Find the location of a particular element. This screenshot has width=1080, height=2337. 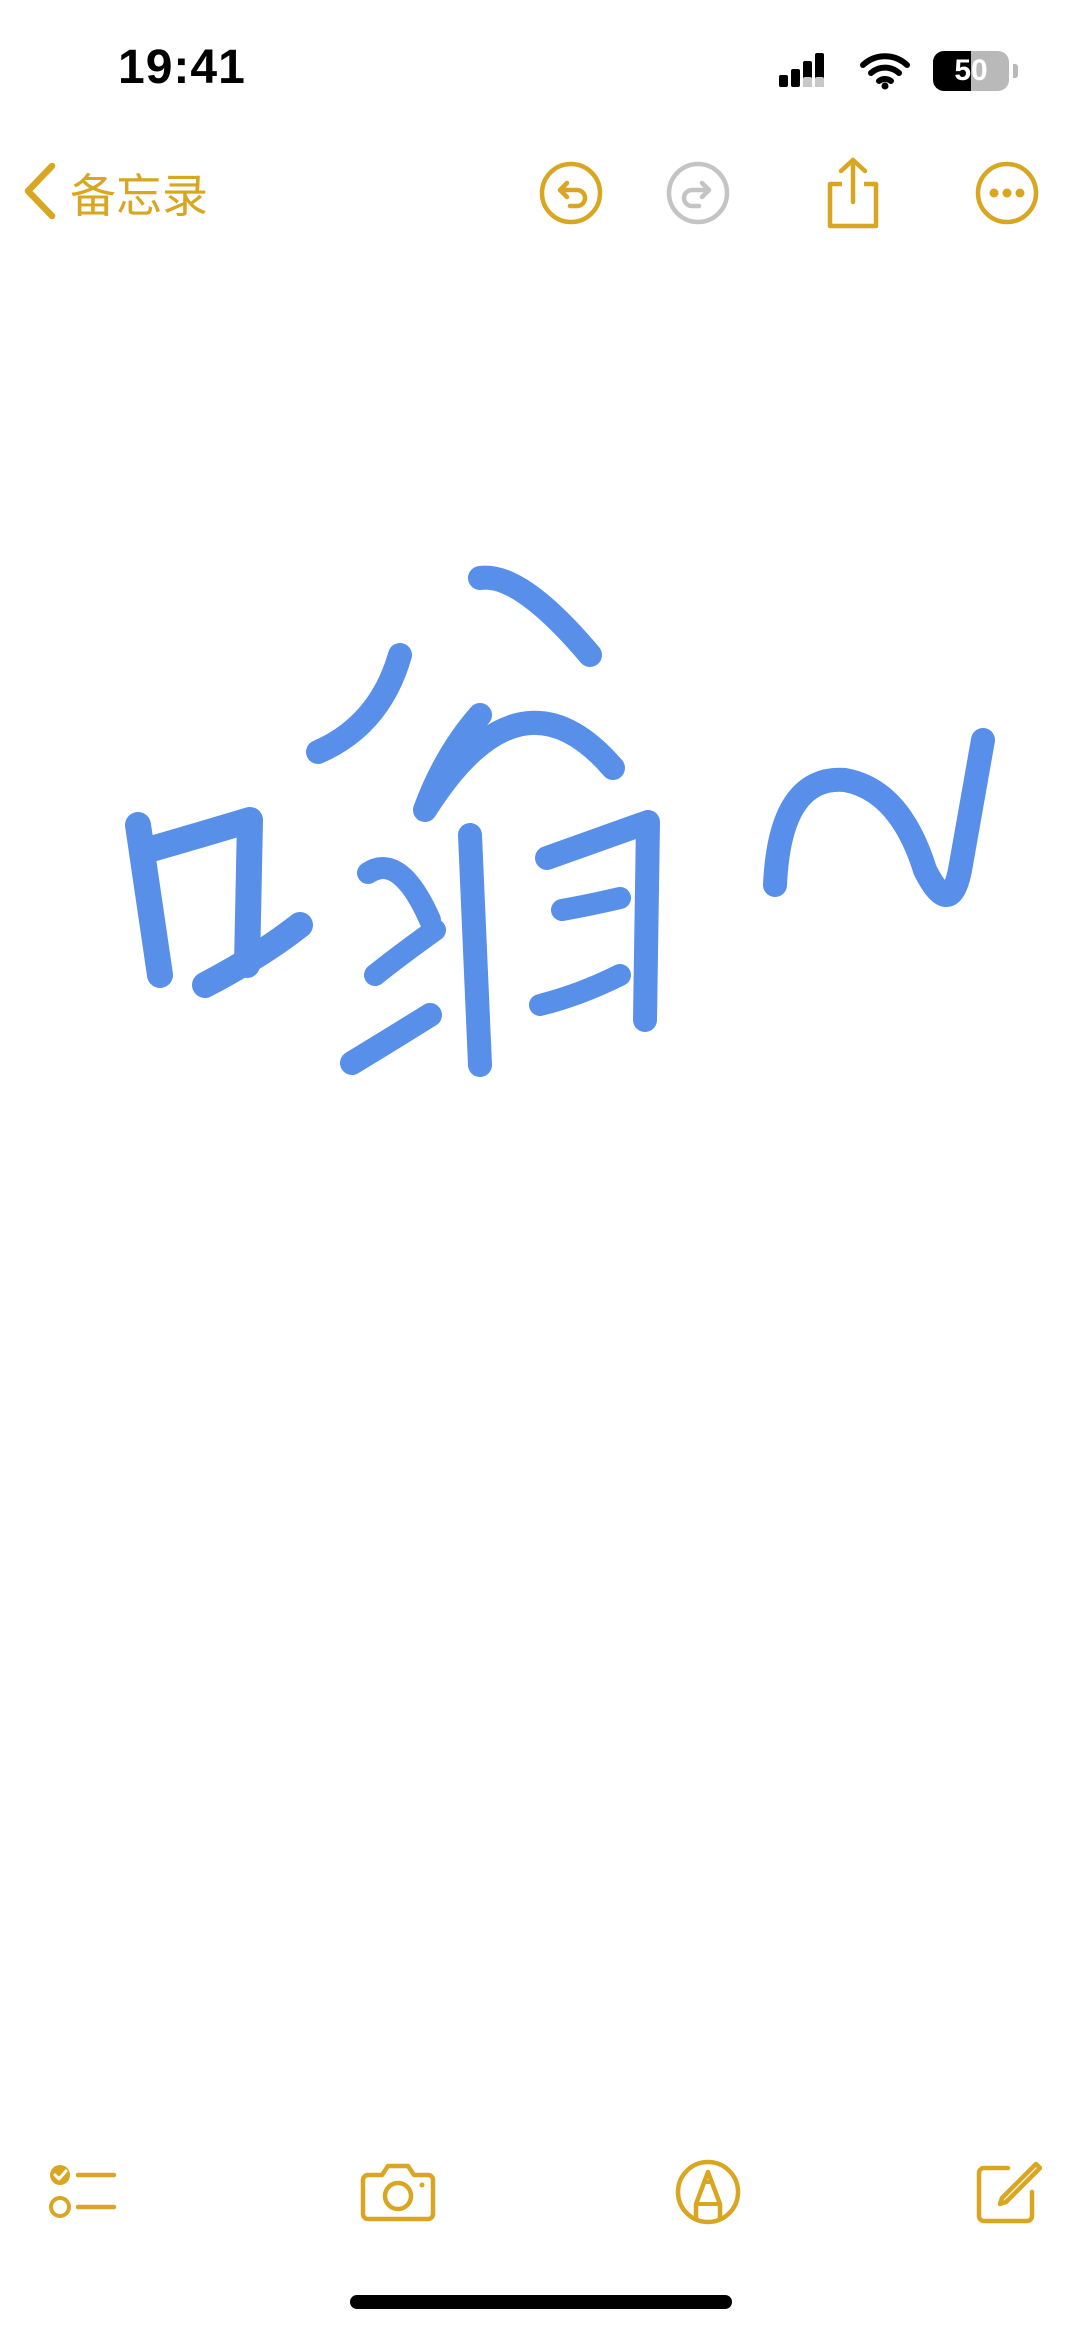

bottom-toolbar is located at coordinates (540, 2190).